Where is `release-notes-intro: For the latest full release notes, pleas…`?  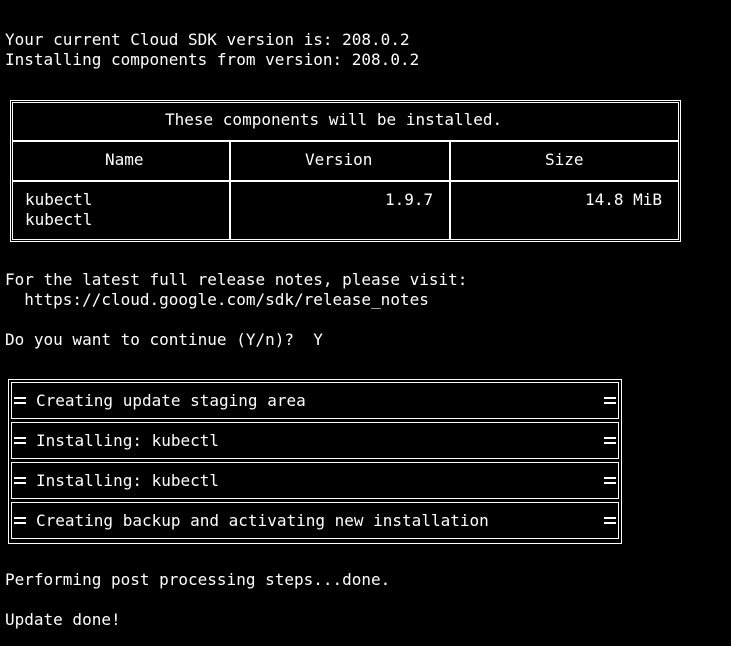 release-notes-intro: For the latest full release notes, pleas… is located at coordinates (236, 279).